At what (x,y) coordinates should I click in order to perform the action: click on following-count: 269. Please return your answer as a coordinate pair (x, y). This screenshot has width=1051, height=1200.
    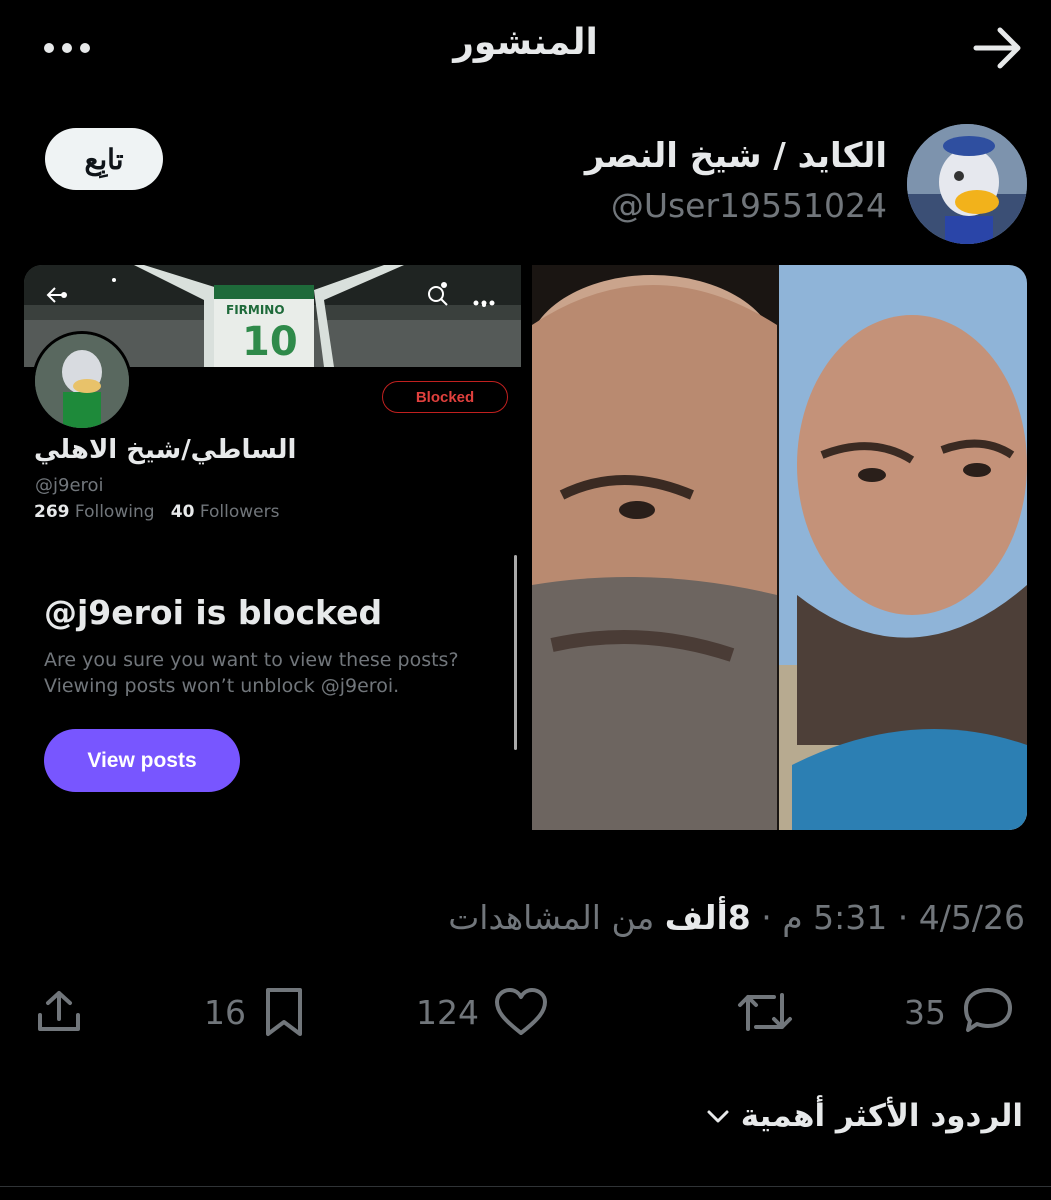
    Looking at the image, I should click on (52, 512).